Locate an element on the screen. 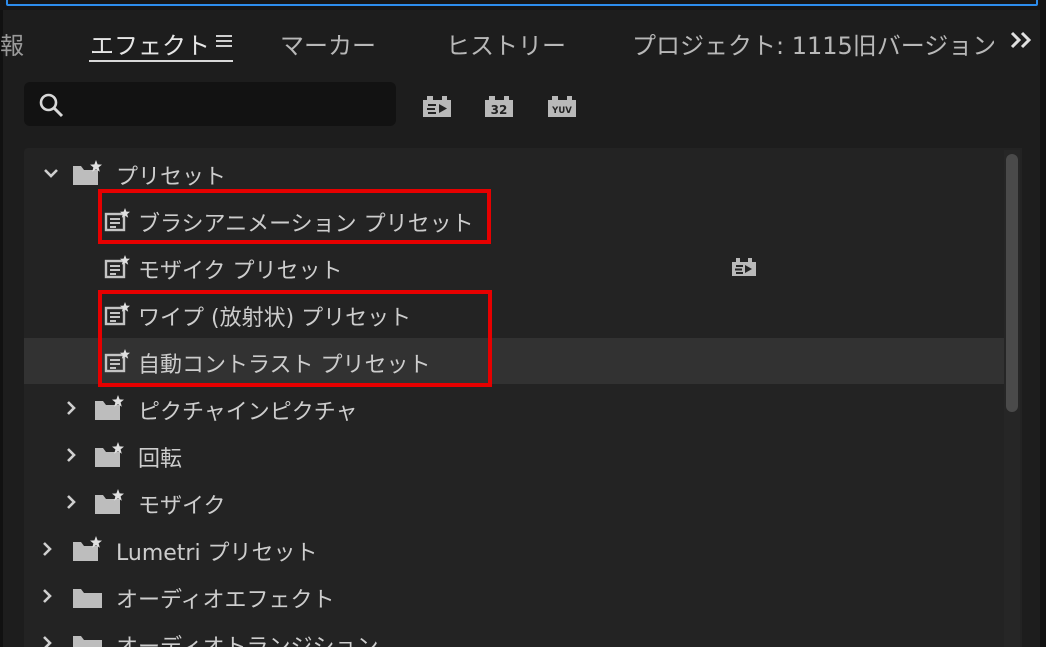 This screenshot has height=647, width=1046. tree-item-label: 回転 is located at coordinates (160, 459).